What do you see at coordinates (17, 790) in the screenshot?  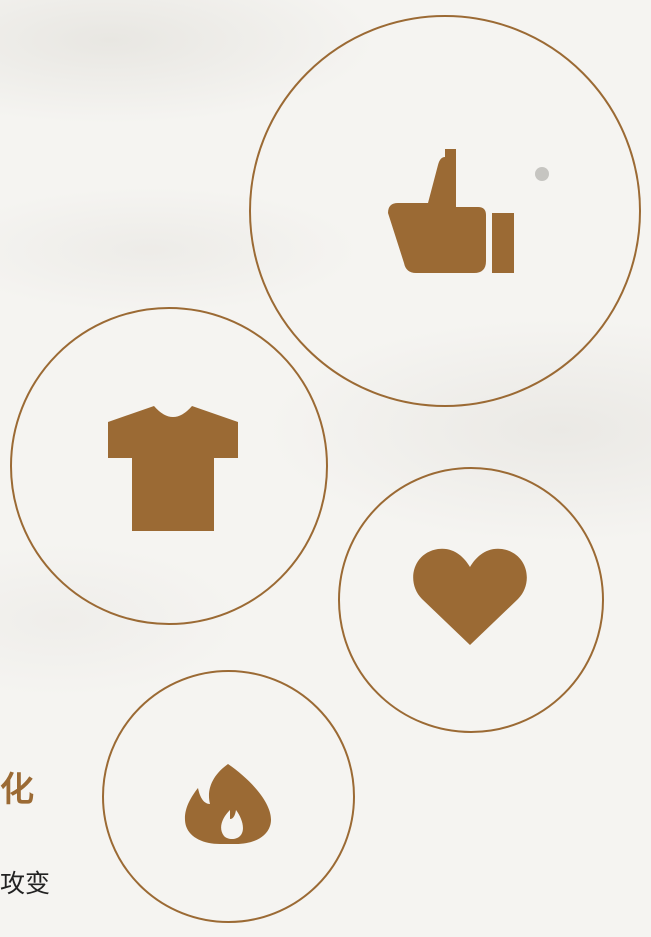 I see `heading-fragment: 化` at bounding box center [17, 790].